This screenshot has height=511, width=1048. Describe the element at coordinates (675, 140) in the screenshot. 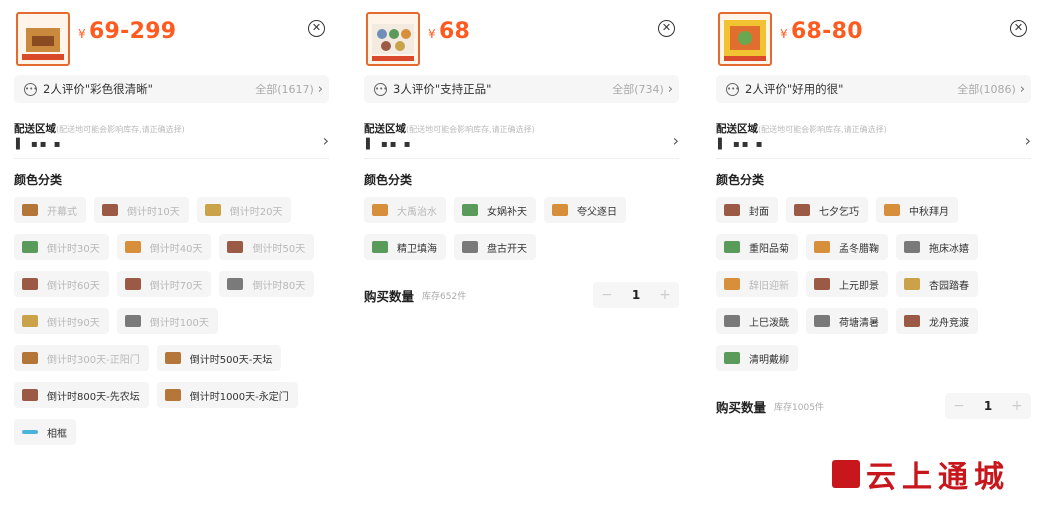

I see `chevron-right-icon: ›` at that location.